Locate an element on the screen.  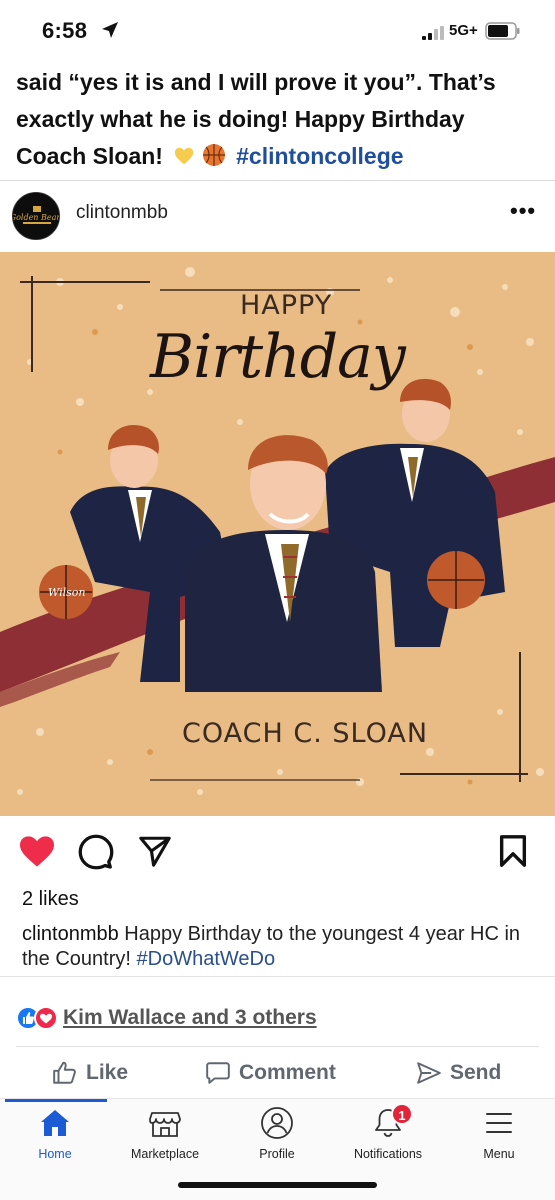
avatar-logo-text: Golden Bears is located at coordinates (36, 217).